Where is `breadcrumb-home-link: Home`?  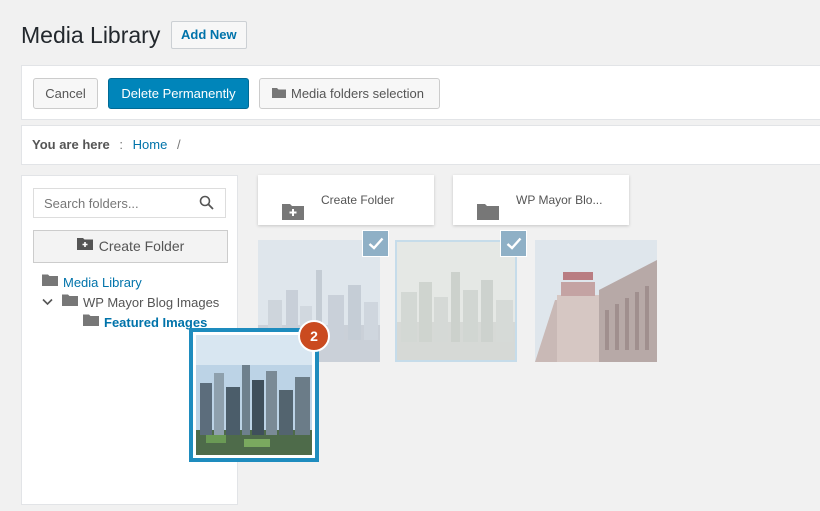 breadcrumb-home-link: Home is located at coordinates (150, 144).